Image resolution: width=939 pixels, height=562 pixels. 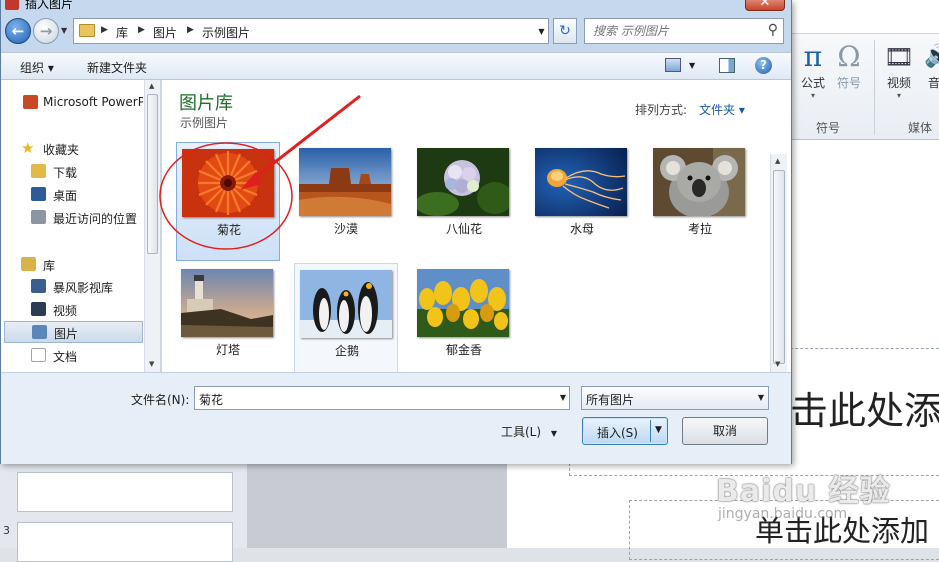 I want to click on thumbnail-label: 考拉, so click(x=699, y=229).